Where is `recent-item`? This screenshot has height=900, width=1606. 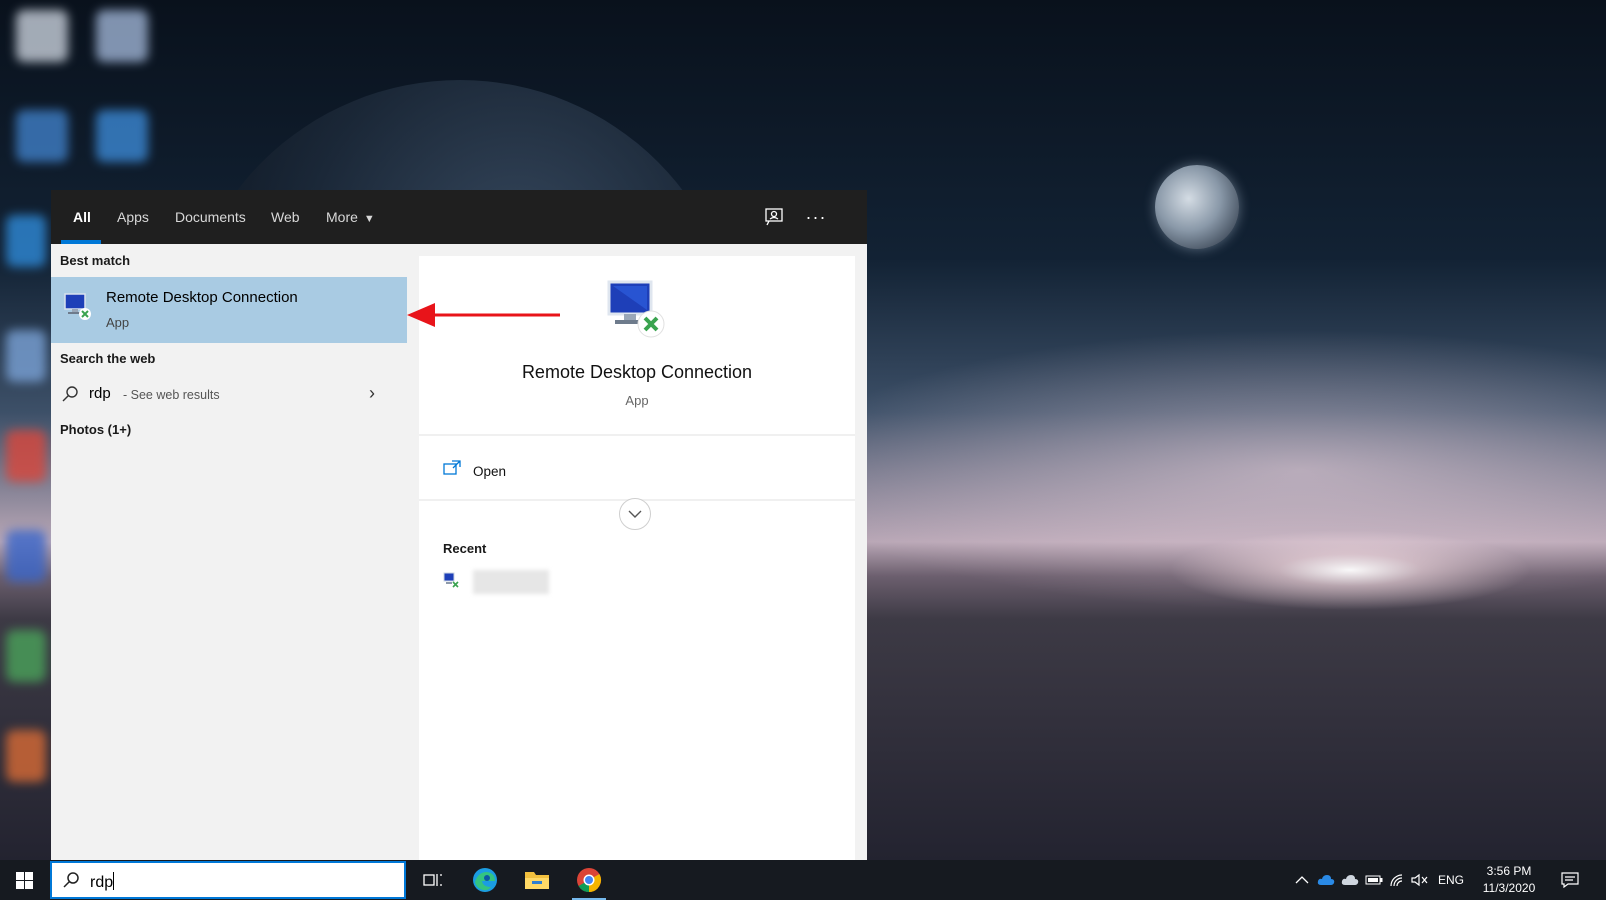 recent-item is located at coordinates (503, 582).